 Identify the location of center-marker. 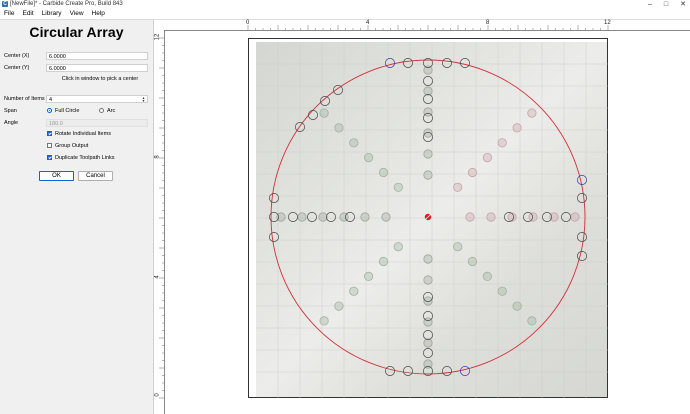
(428, 217).